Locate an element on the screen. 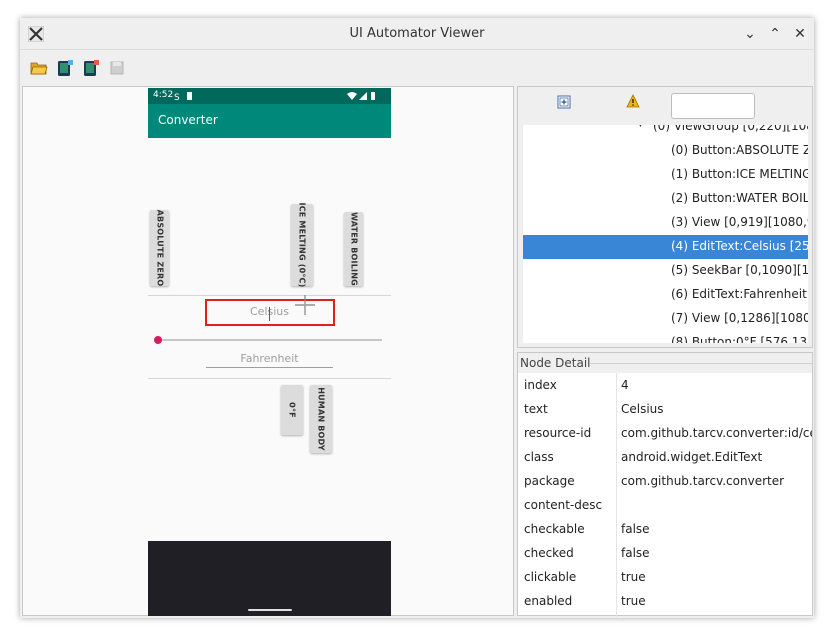  svg-text: S is located at coordinates (177, 97).